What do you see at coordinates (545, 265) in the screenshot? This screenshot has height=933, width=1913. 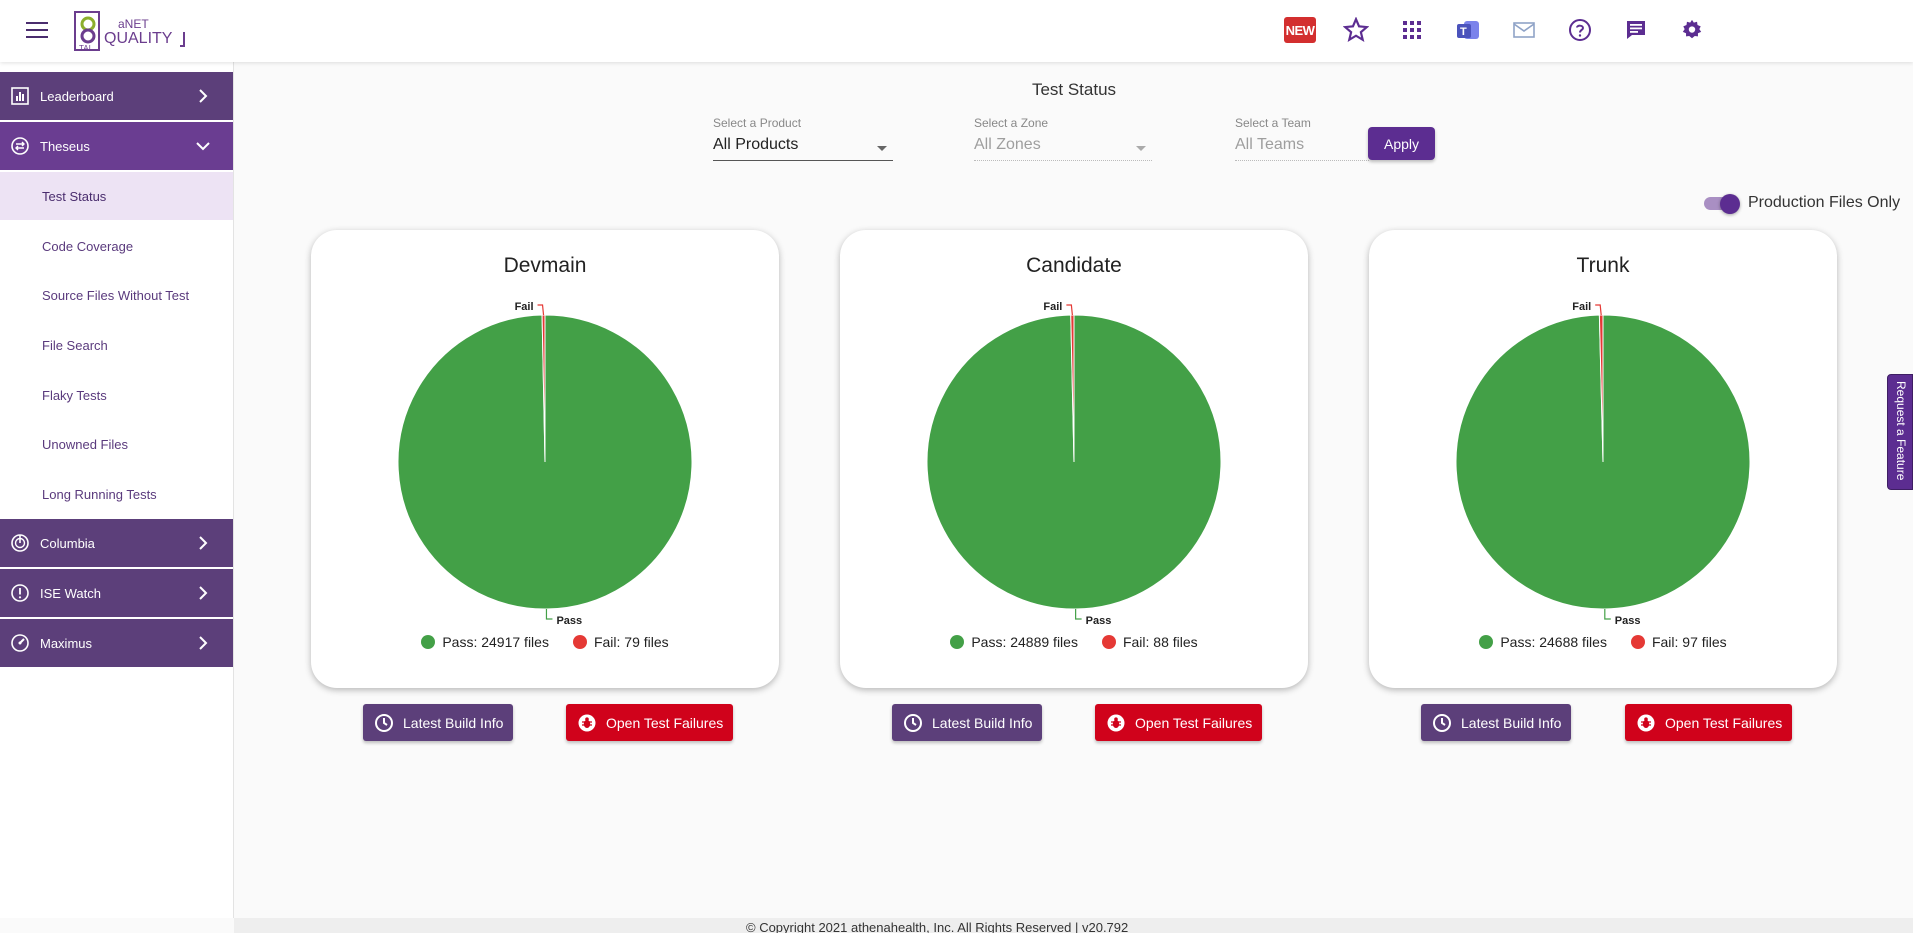 I see `card-title: Devmain` at bounding box center [545, 265].